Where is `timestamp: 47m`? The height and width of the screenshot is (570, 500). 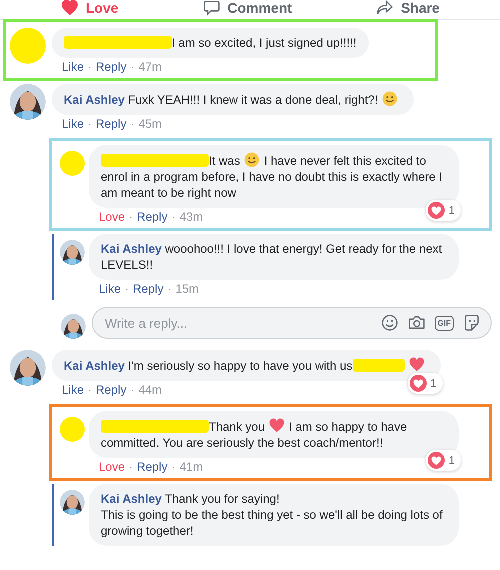 timestamp: 47m is located at coordinates (150, 67).